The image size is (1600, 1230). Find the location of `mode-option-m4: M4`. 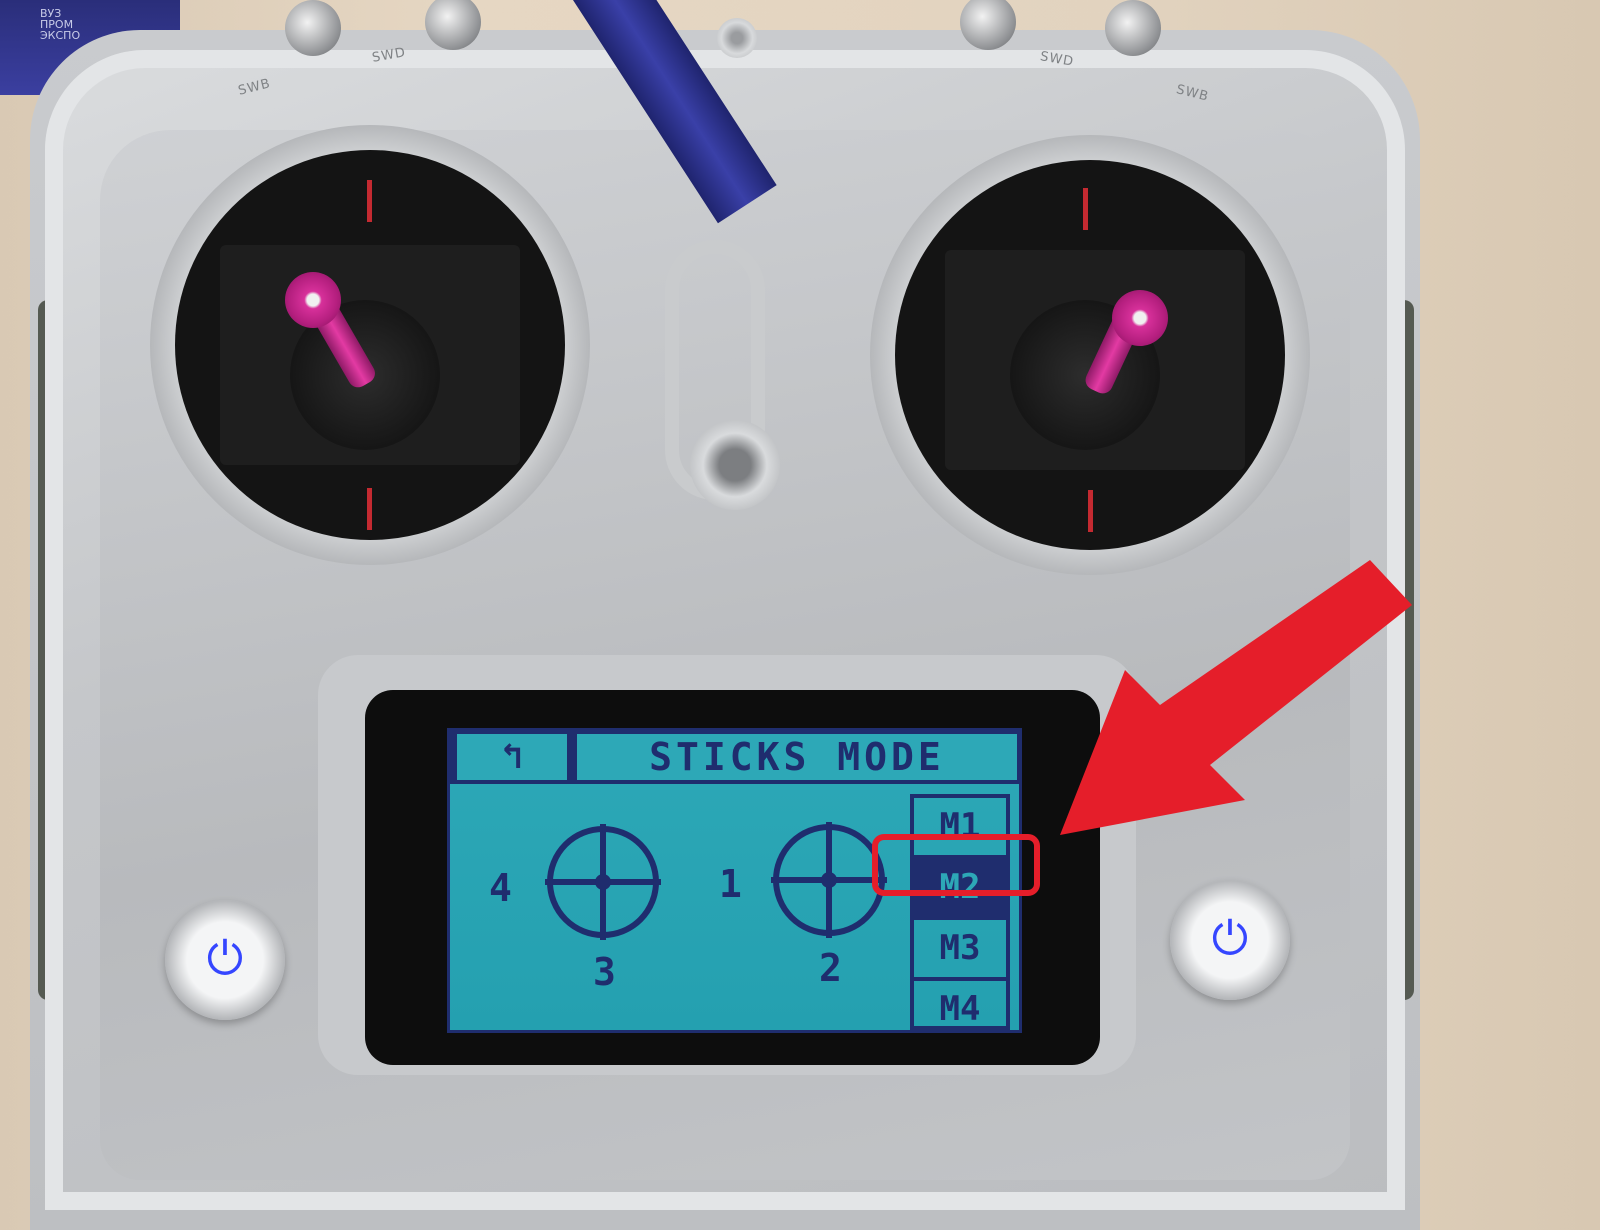

mode-option-m4: M4 is located at coordinates (960, 1007).